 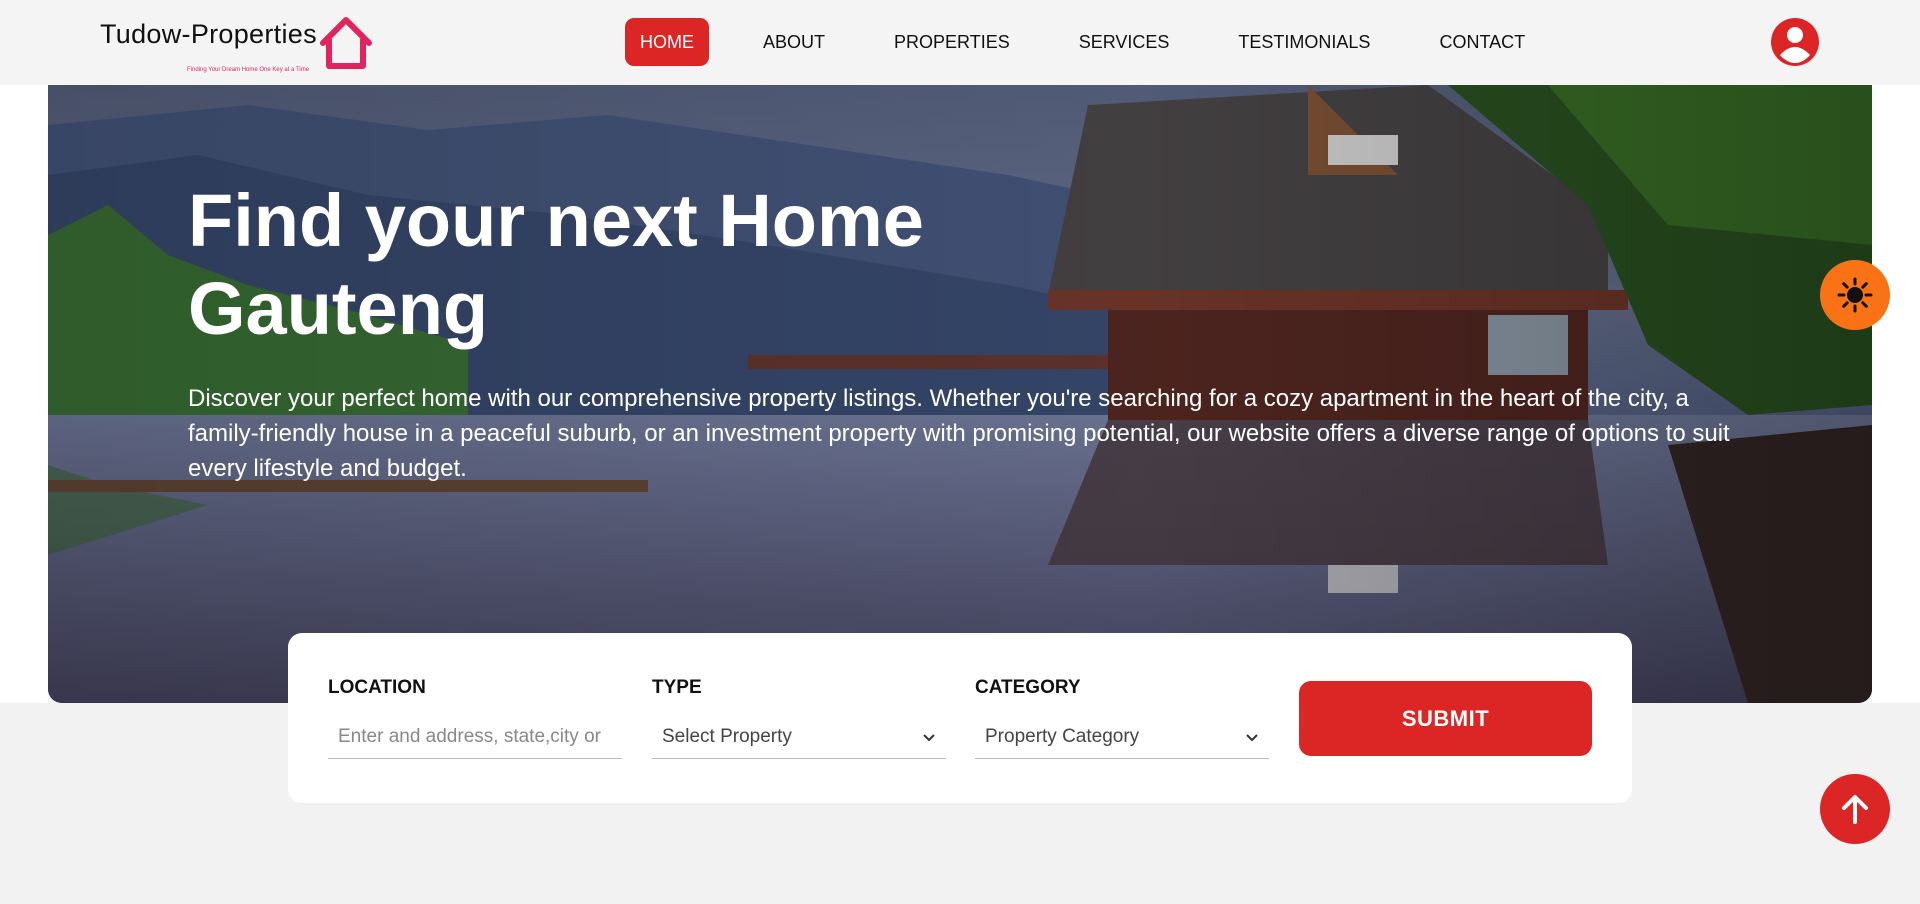 What do you see at coordinates (1482, 42) in the screenshot?
I see `nav-contact: CONTACT` at bounding box center [1482, 42].